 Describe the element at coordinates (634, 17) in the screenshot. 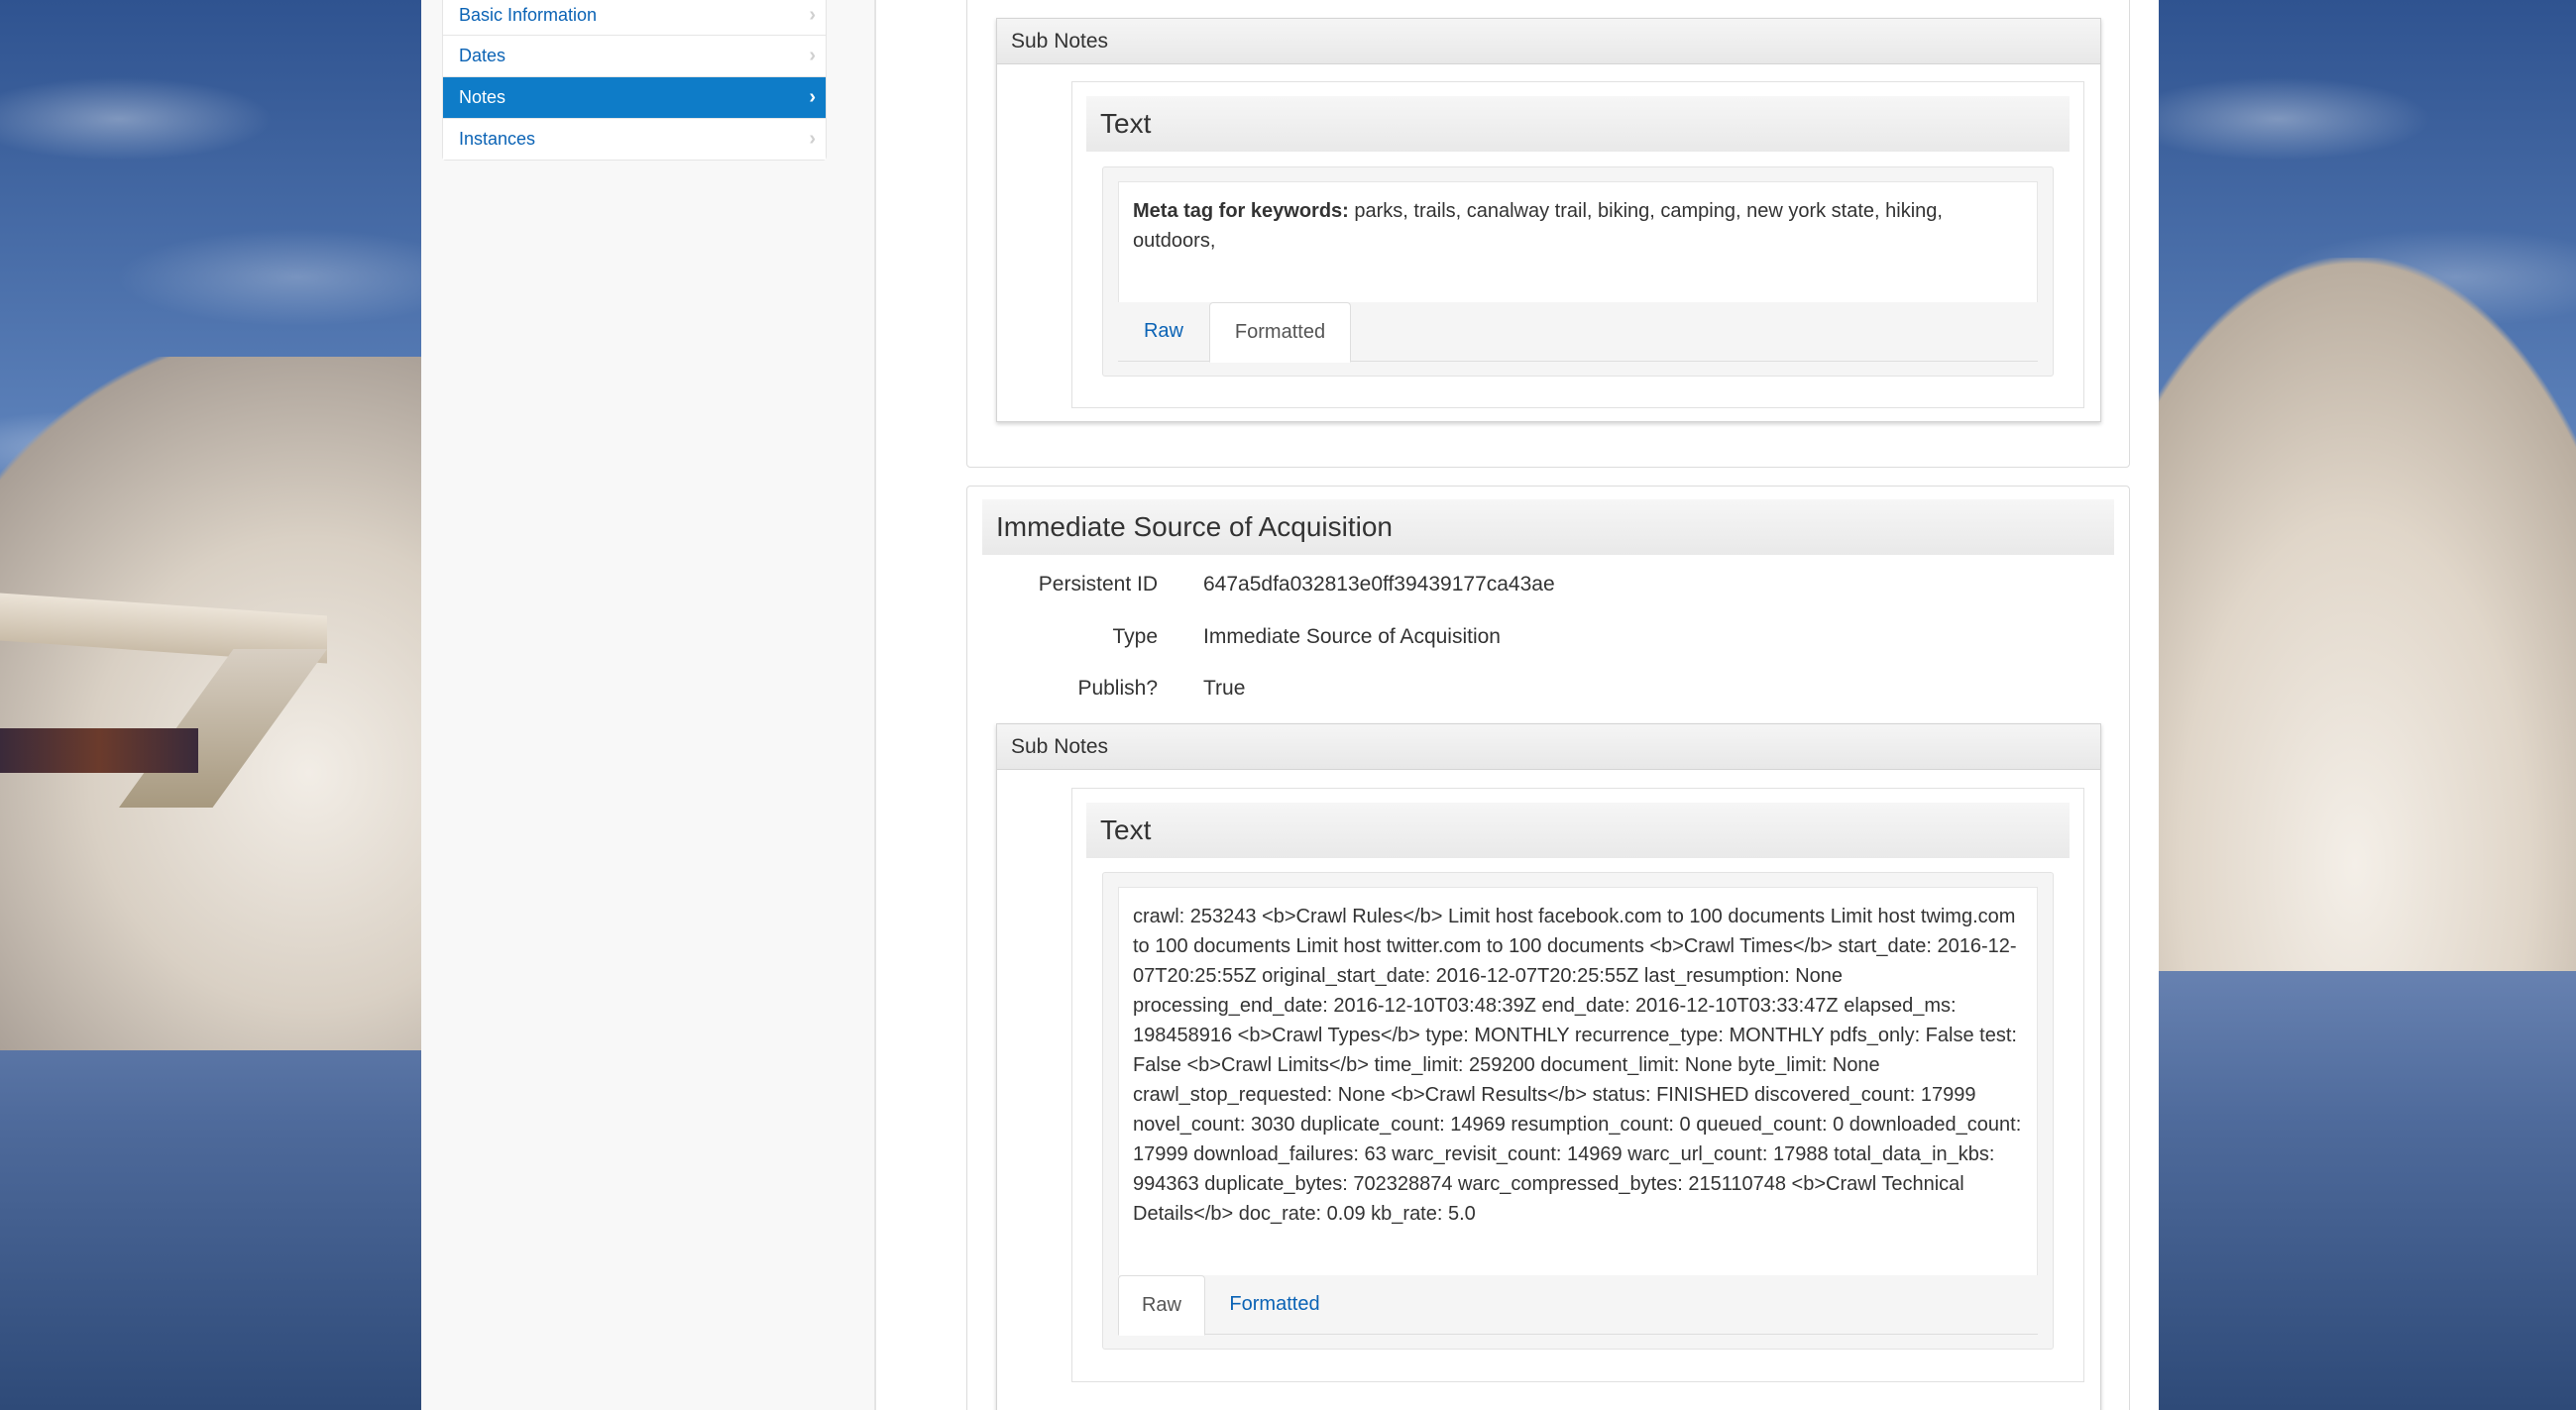

I see `sidebar-item-basic-information: Basic Information ›` at that location.